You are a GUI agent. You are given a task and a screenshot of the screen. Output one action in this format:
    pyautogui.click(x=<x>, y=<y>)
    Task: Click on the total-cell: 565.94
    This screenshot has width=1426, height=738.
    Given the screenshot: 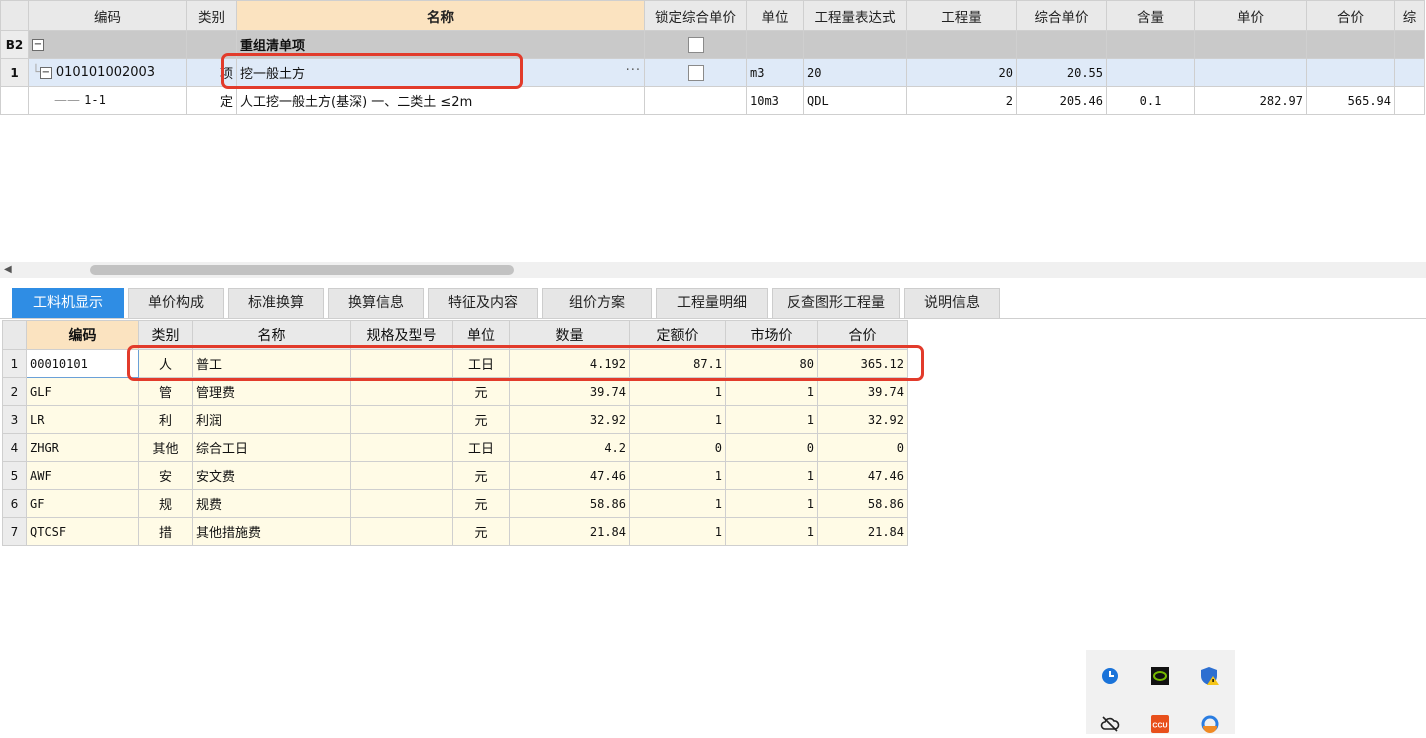 What is the action you would take?
    pyautogui.click(x=1350, y=100)
    